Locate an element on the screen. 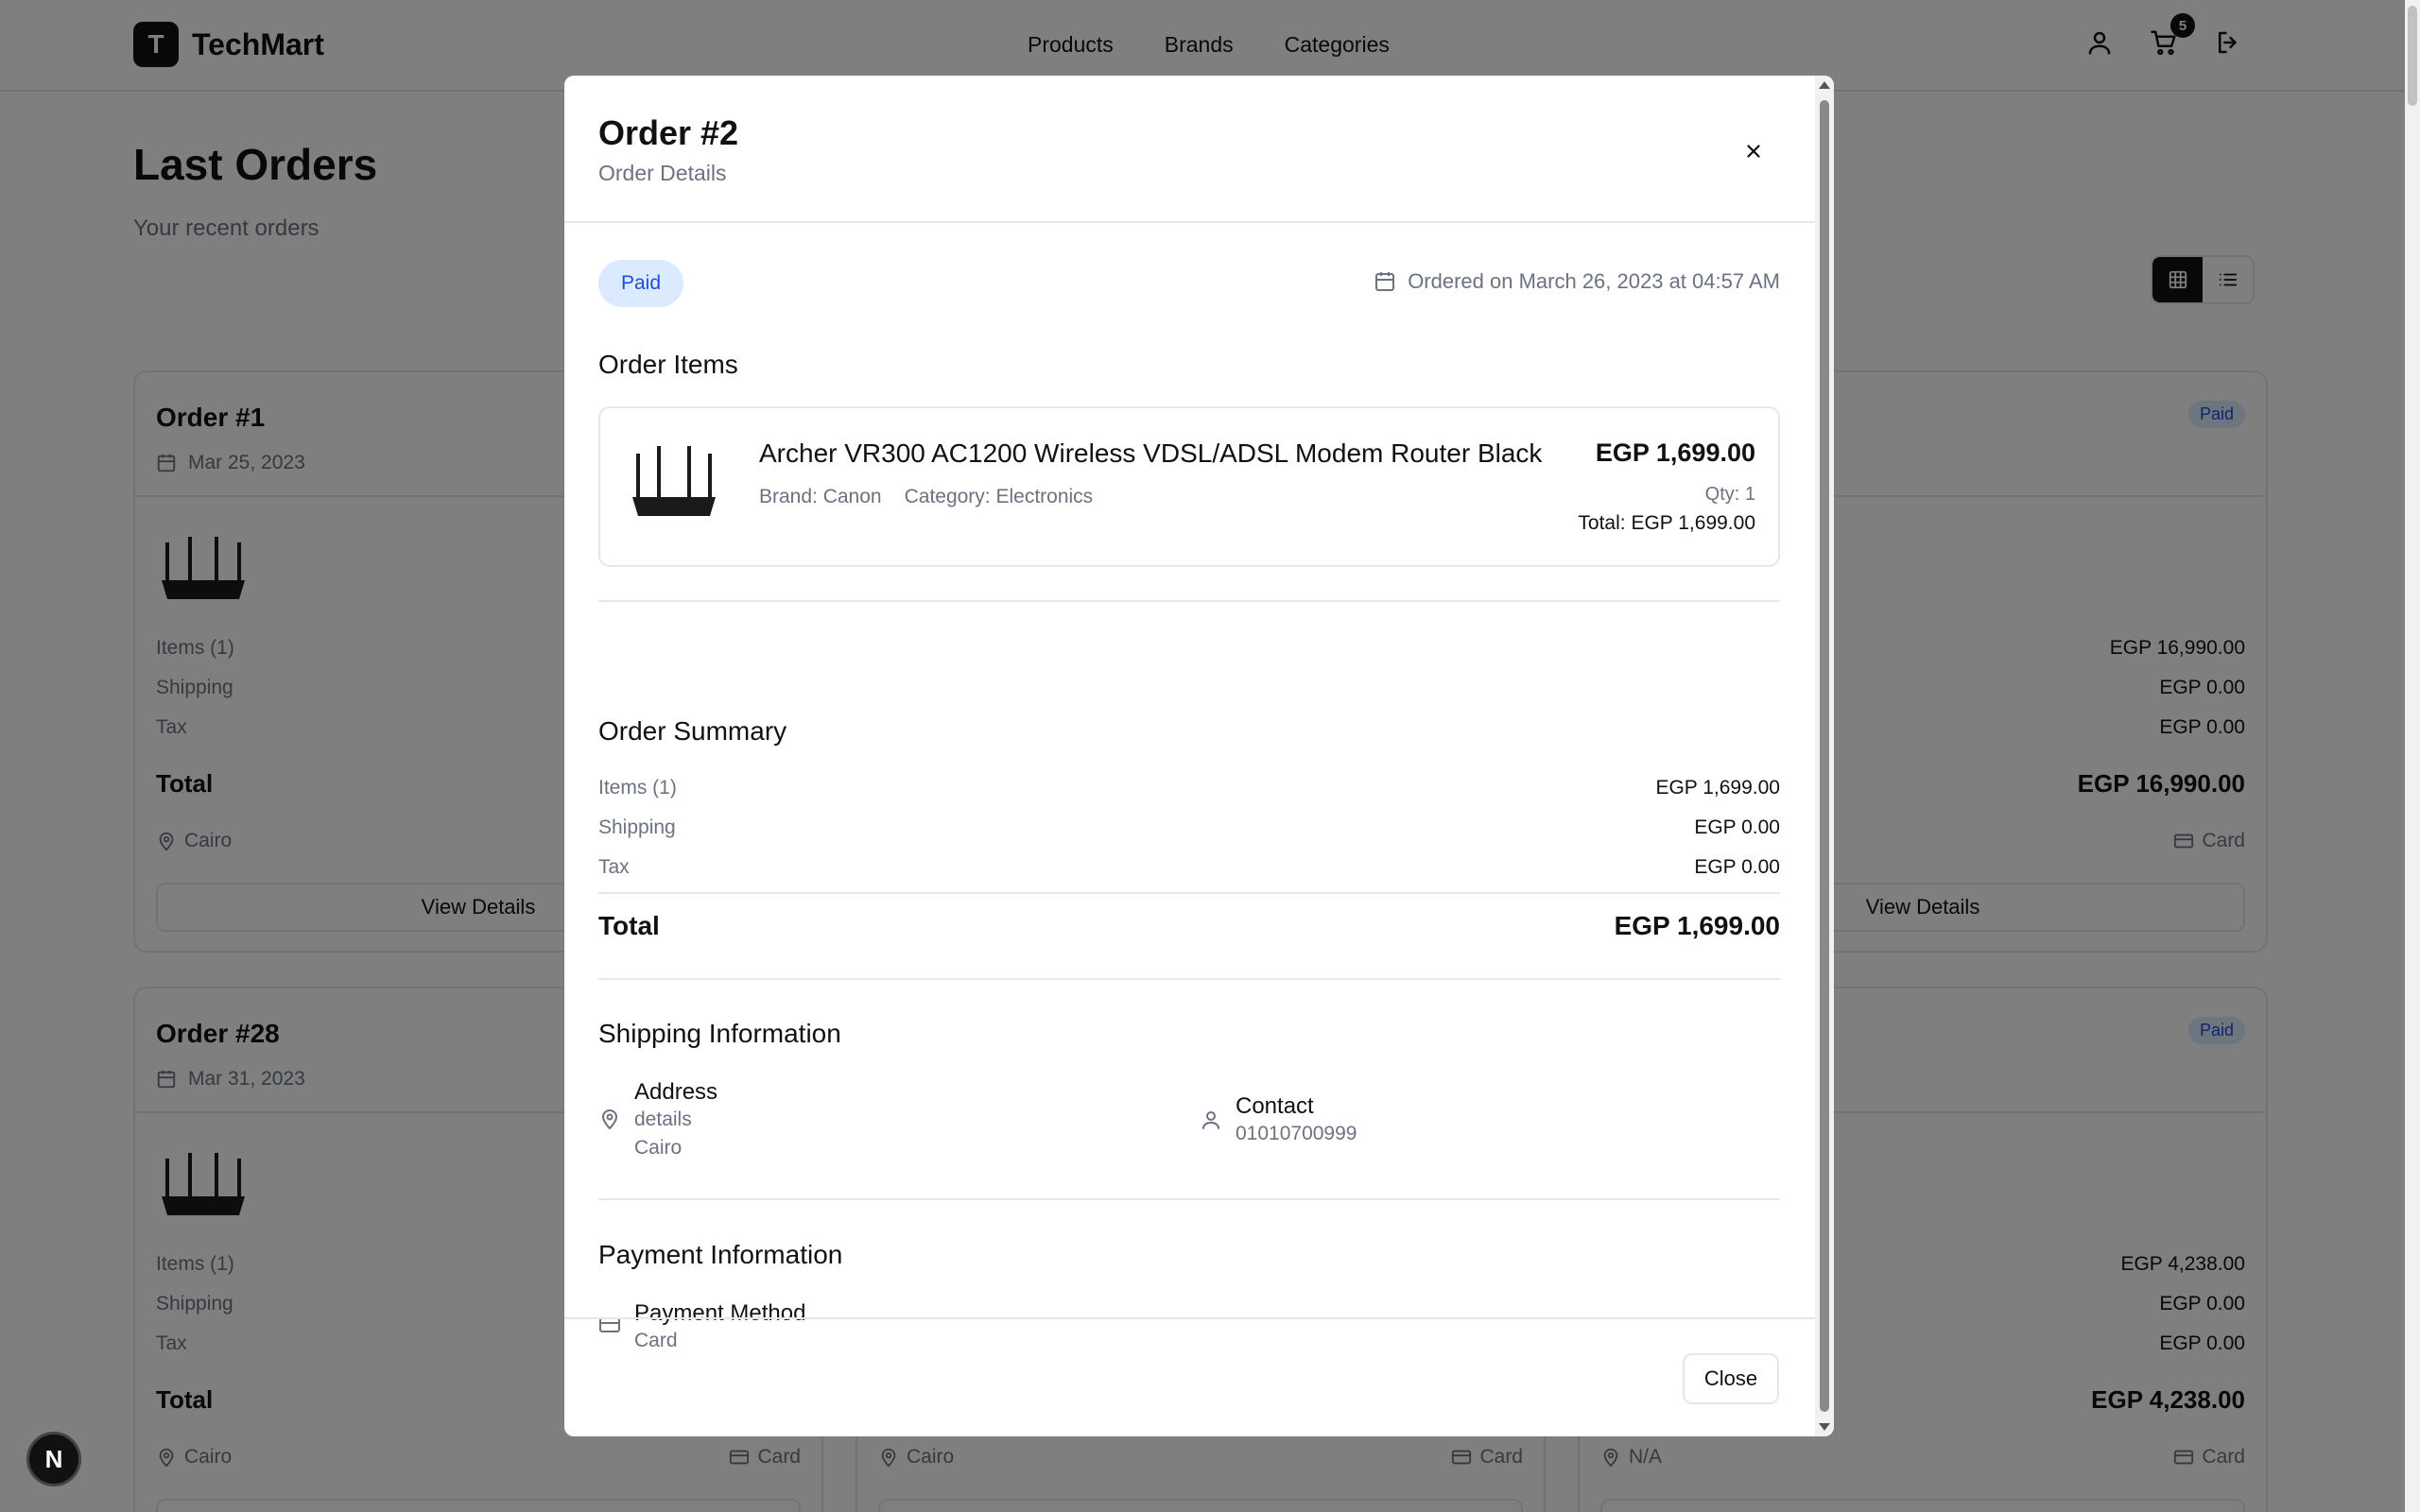 This screenshot has height=1512, width=2420. contact-label: Contact is located at coordinates (1275, 1106).